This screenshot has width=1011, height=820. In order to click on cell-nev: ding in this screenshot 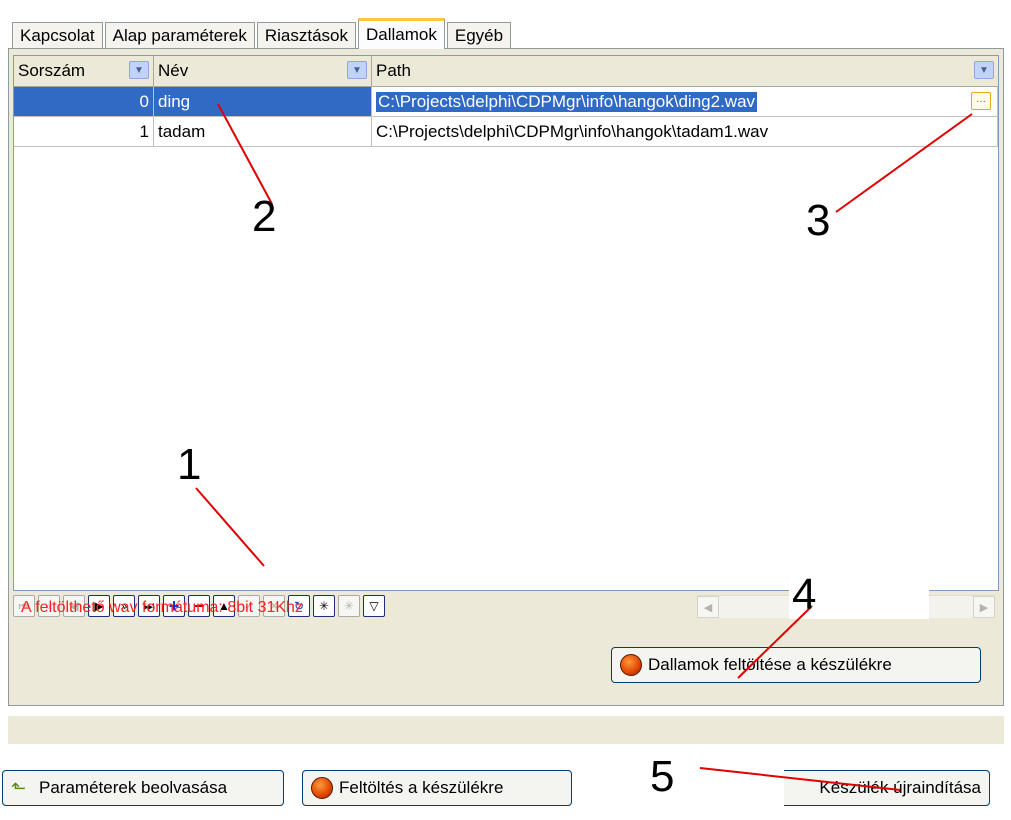, I will do `click(263, 102)`.